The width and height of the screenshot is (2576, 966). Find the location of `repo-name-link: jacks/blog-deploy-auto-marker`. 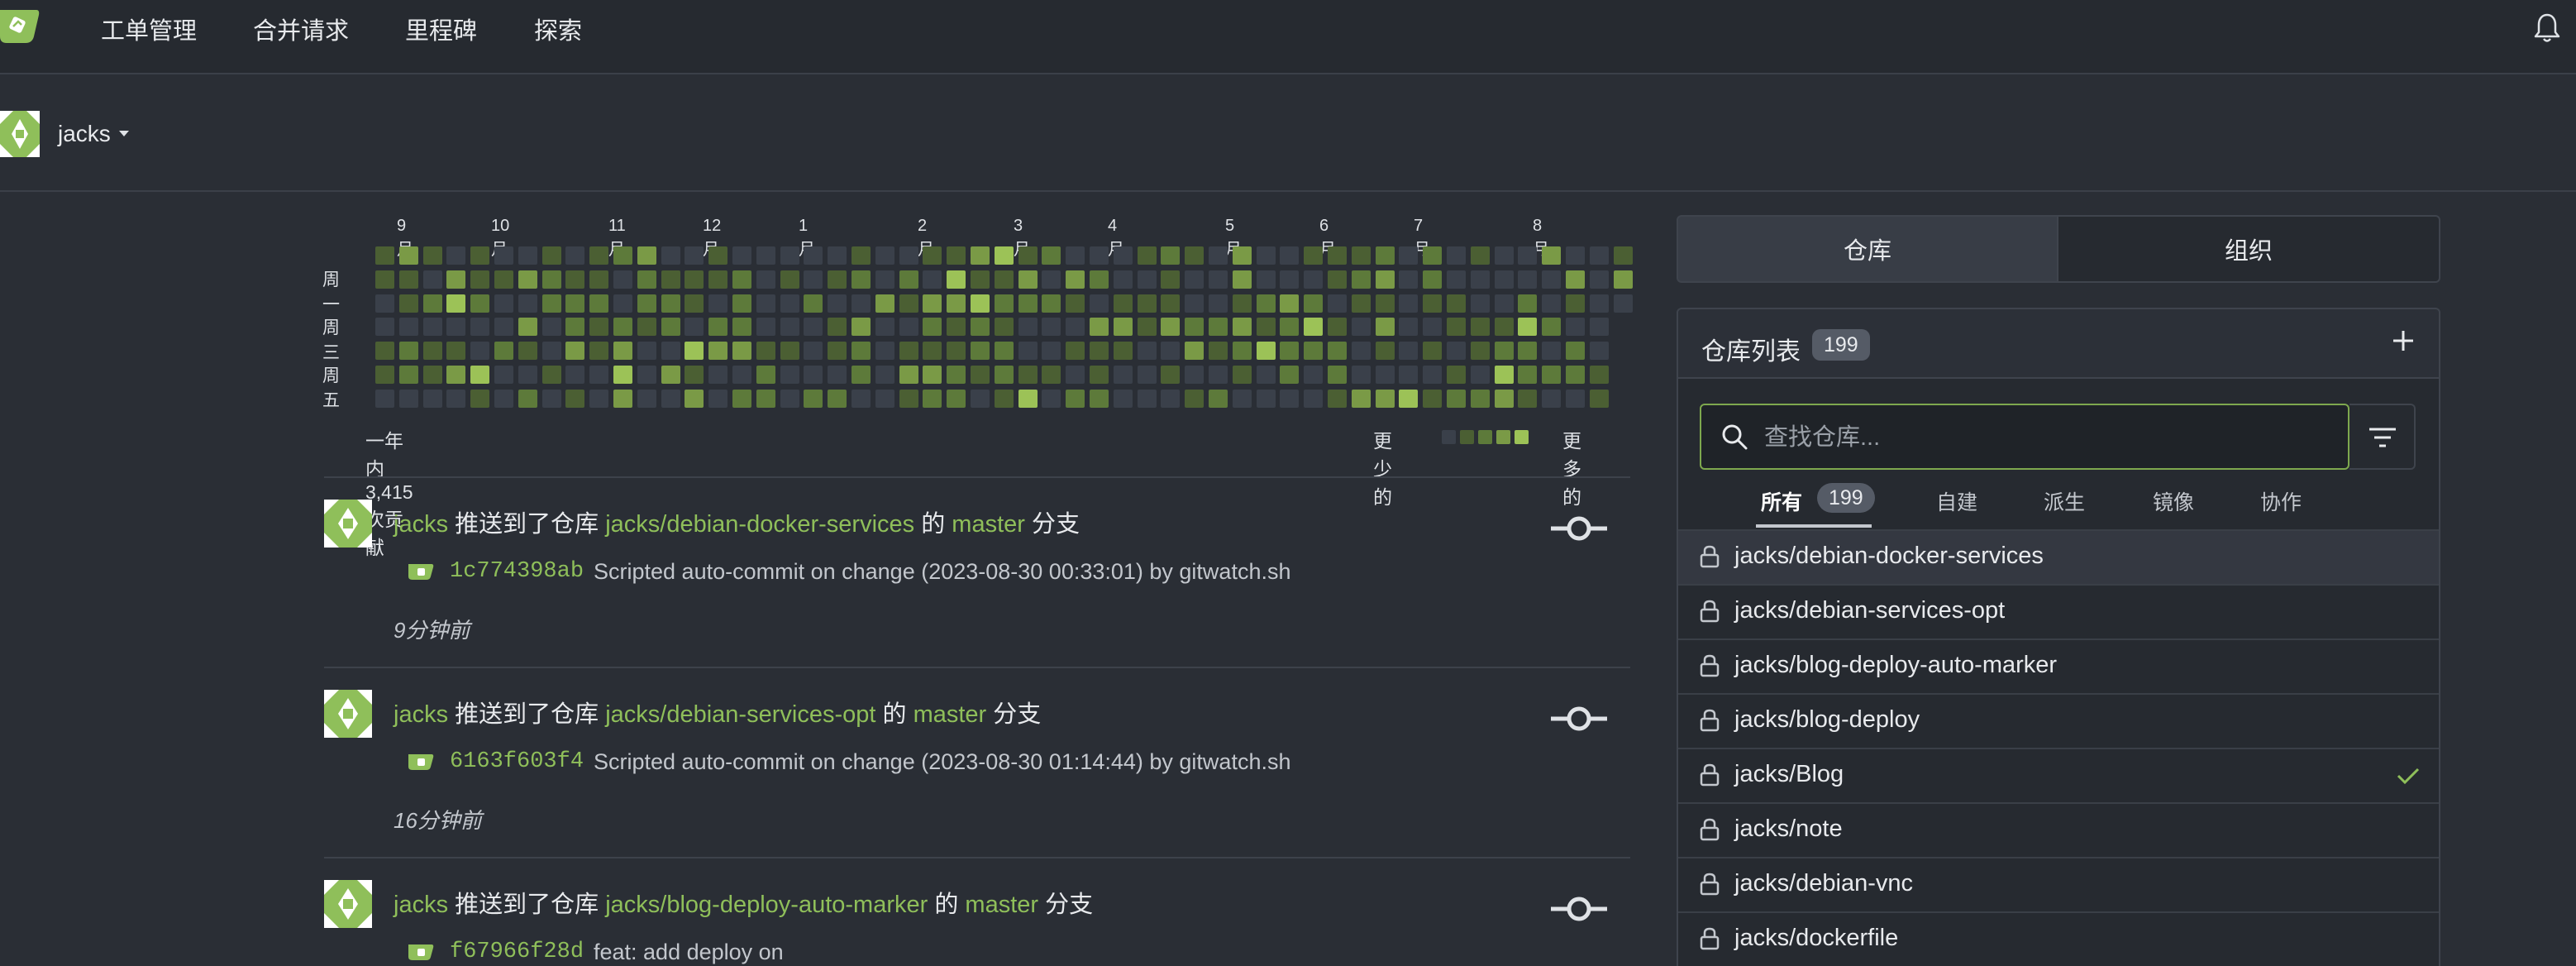

repo-name-link: jacks/blog-deploy-auto-marker is located at coordinates (1895, 665).